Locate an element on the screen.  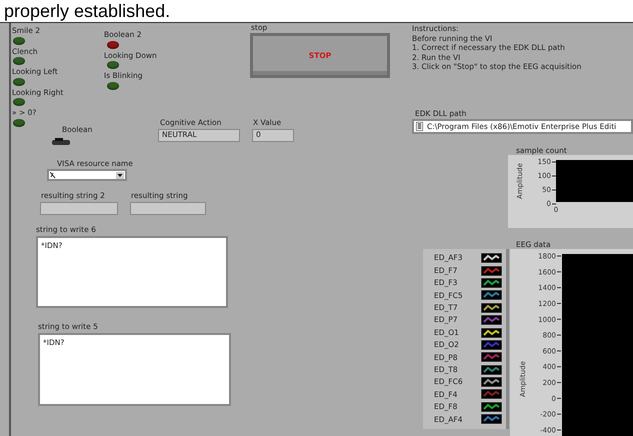
resource-icon is located at coordinates (53, 175).